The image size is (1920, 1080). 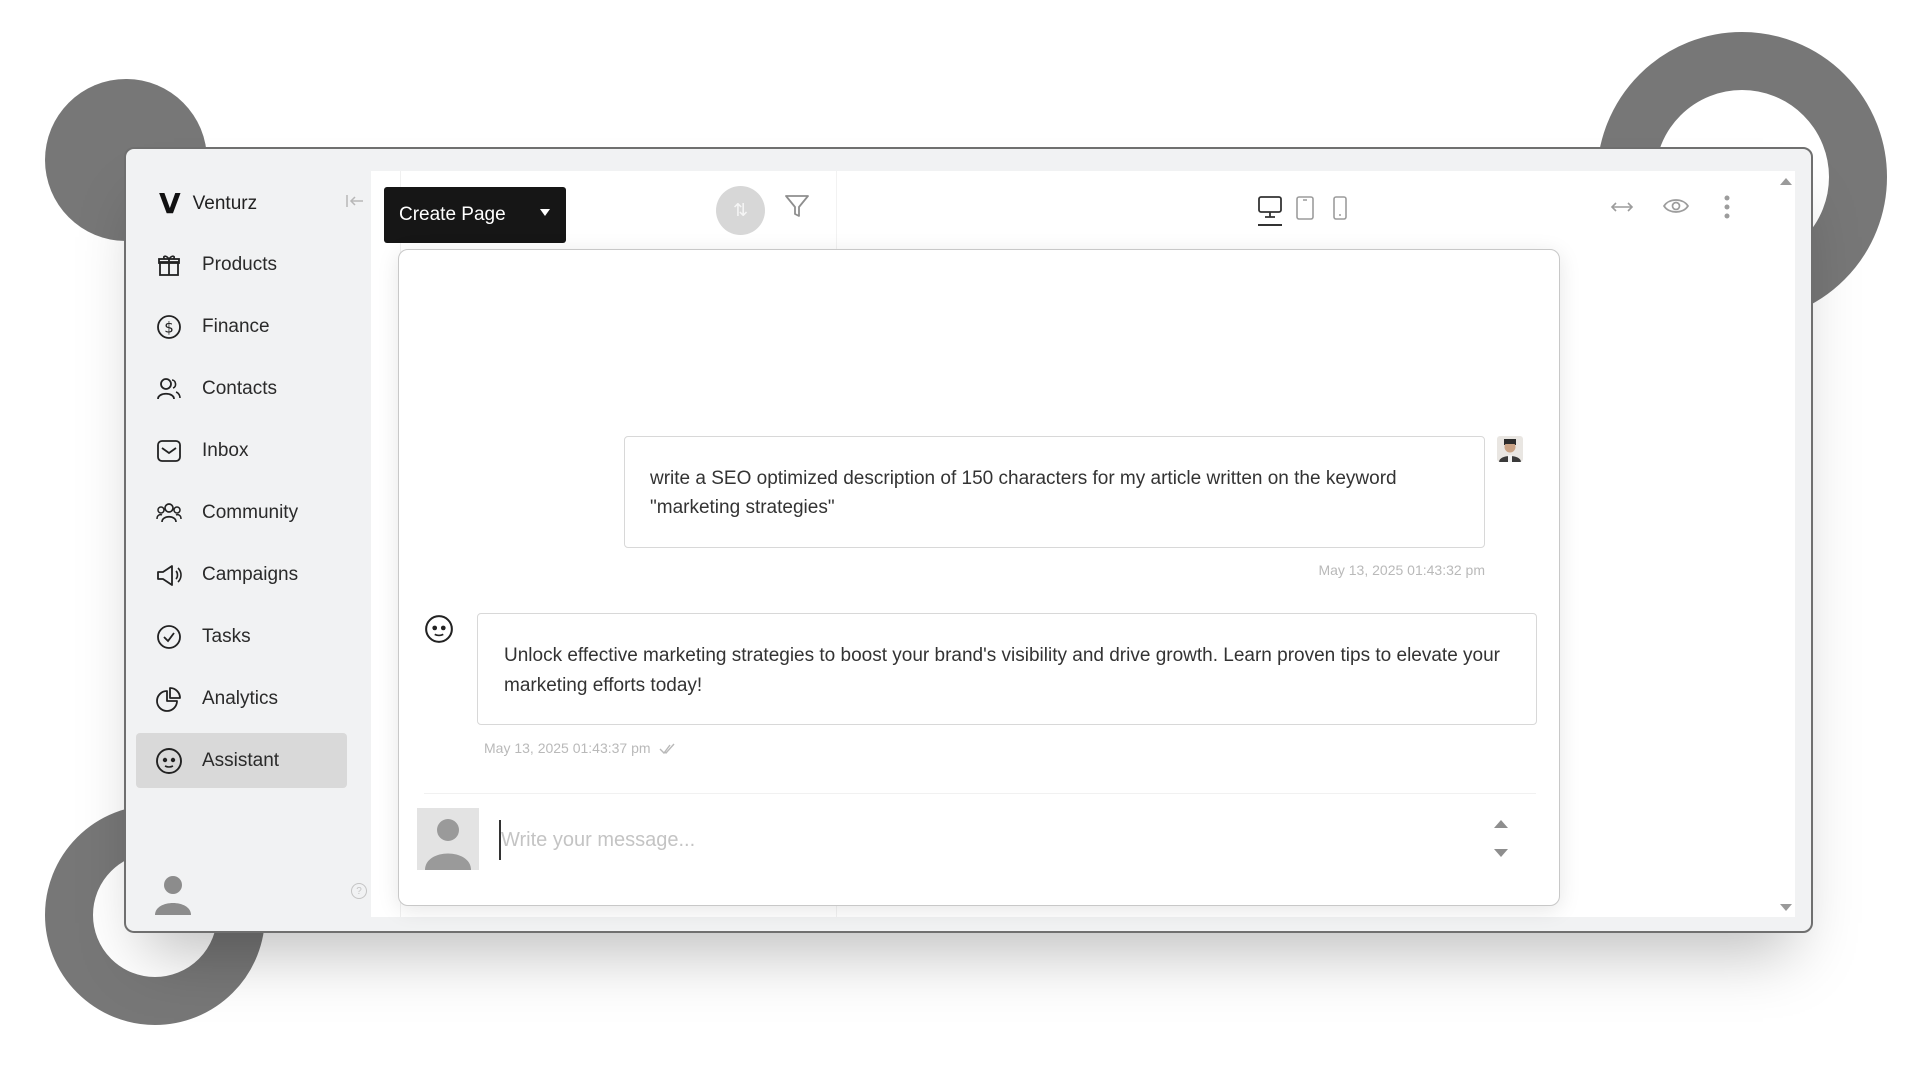 What do you see at coordinates (545, 212) in the screenshot?
I see `chevron-down-icon` at bounding box center [545, 212].